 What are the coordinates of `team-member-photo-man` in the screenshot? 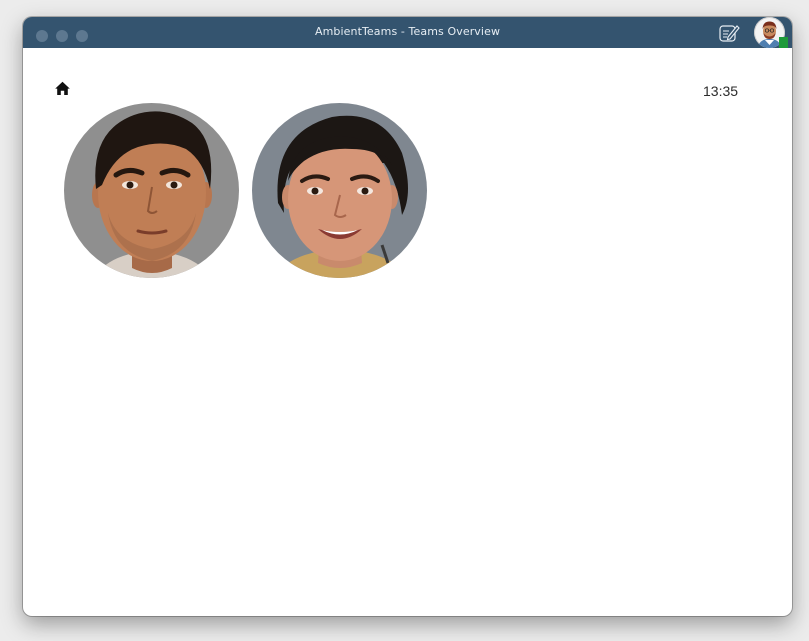 It's located at (151, 190).